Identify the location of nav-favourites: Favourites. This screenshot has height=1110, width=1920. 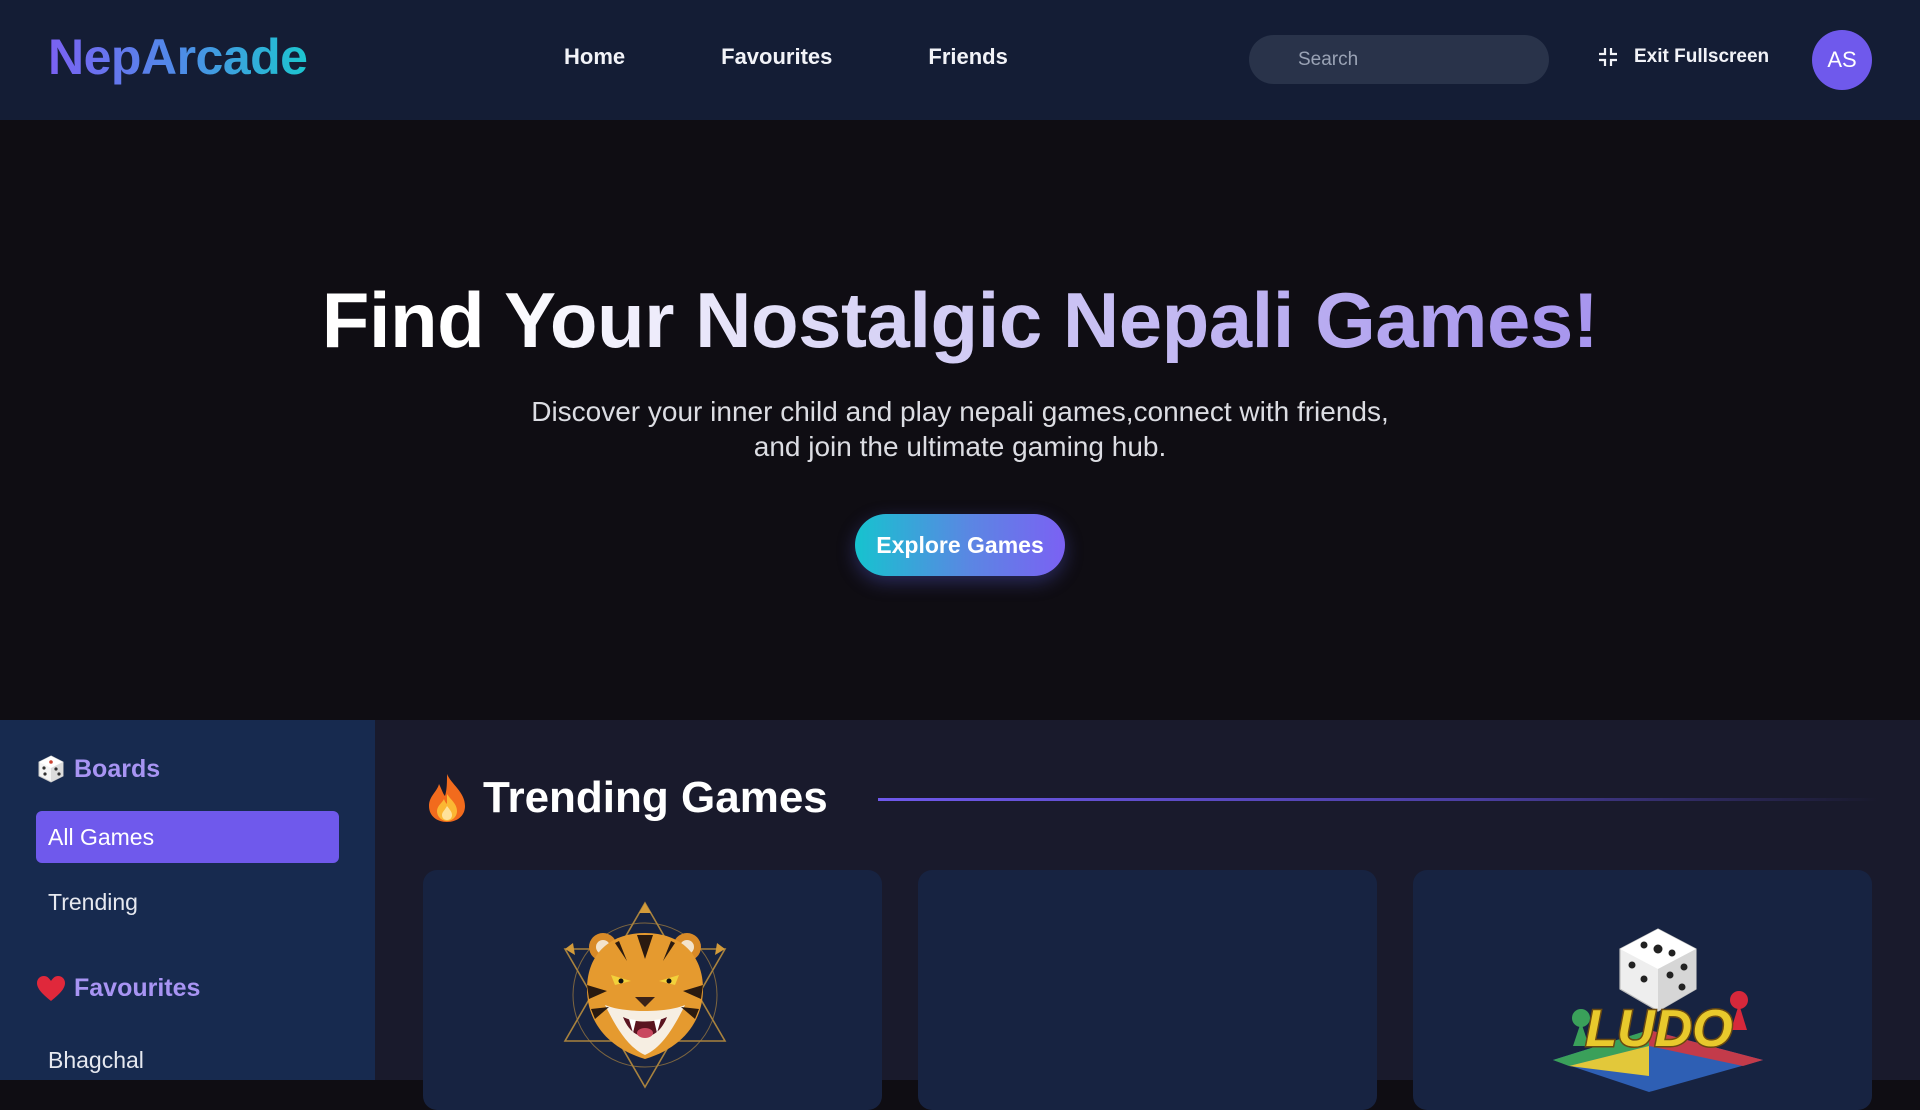
(776, 57).